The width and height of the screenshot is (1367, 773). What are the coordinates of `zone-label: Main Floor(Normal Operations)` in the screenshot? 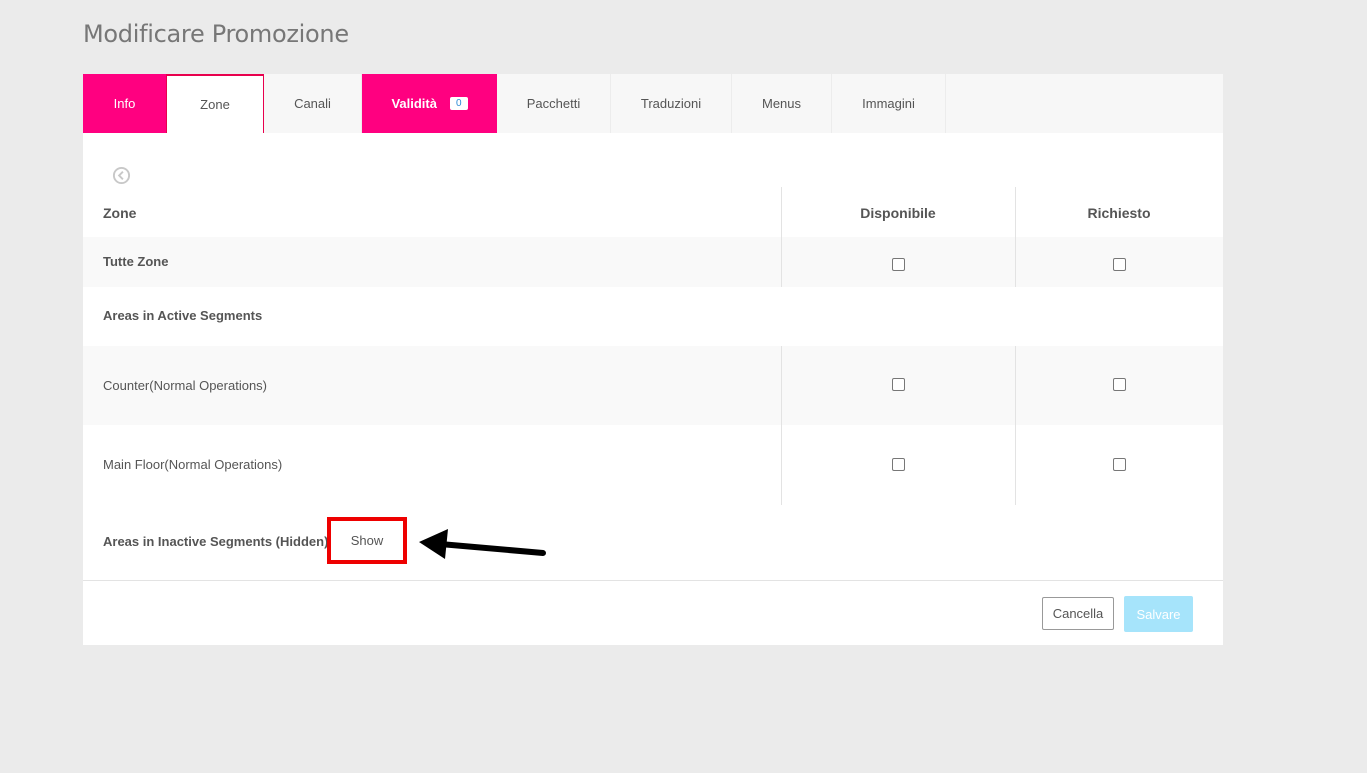 It's located at (193, 464).